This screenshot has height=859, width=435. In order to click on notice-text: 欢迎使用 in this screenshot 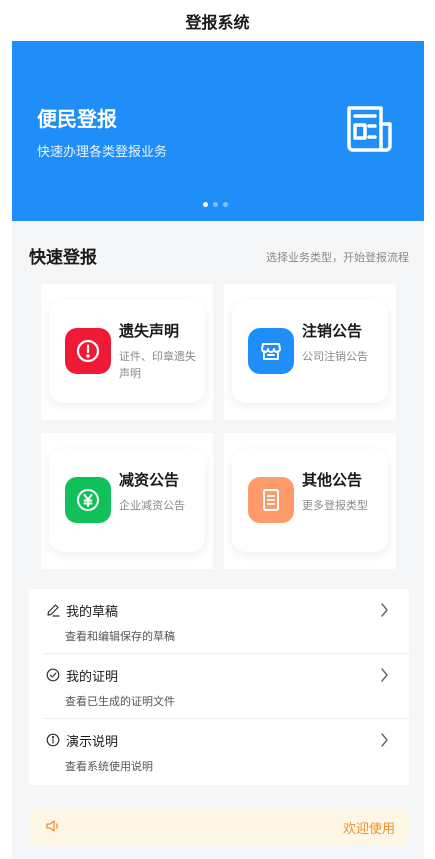, I will do `click(368, 829)`.